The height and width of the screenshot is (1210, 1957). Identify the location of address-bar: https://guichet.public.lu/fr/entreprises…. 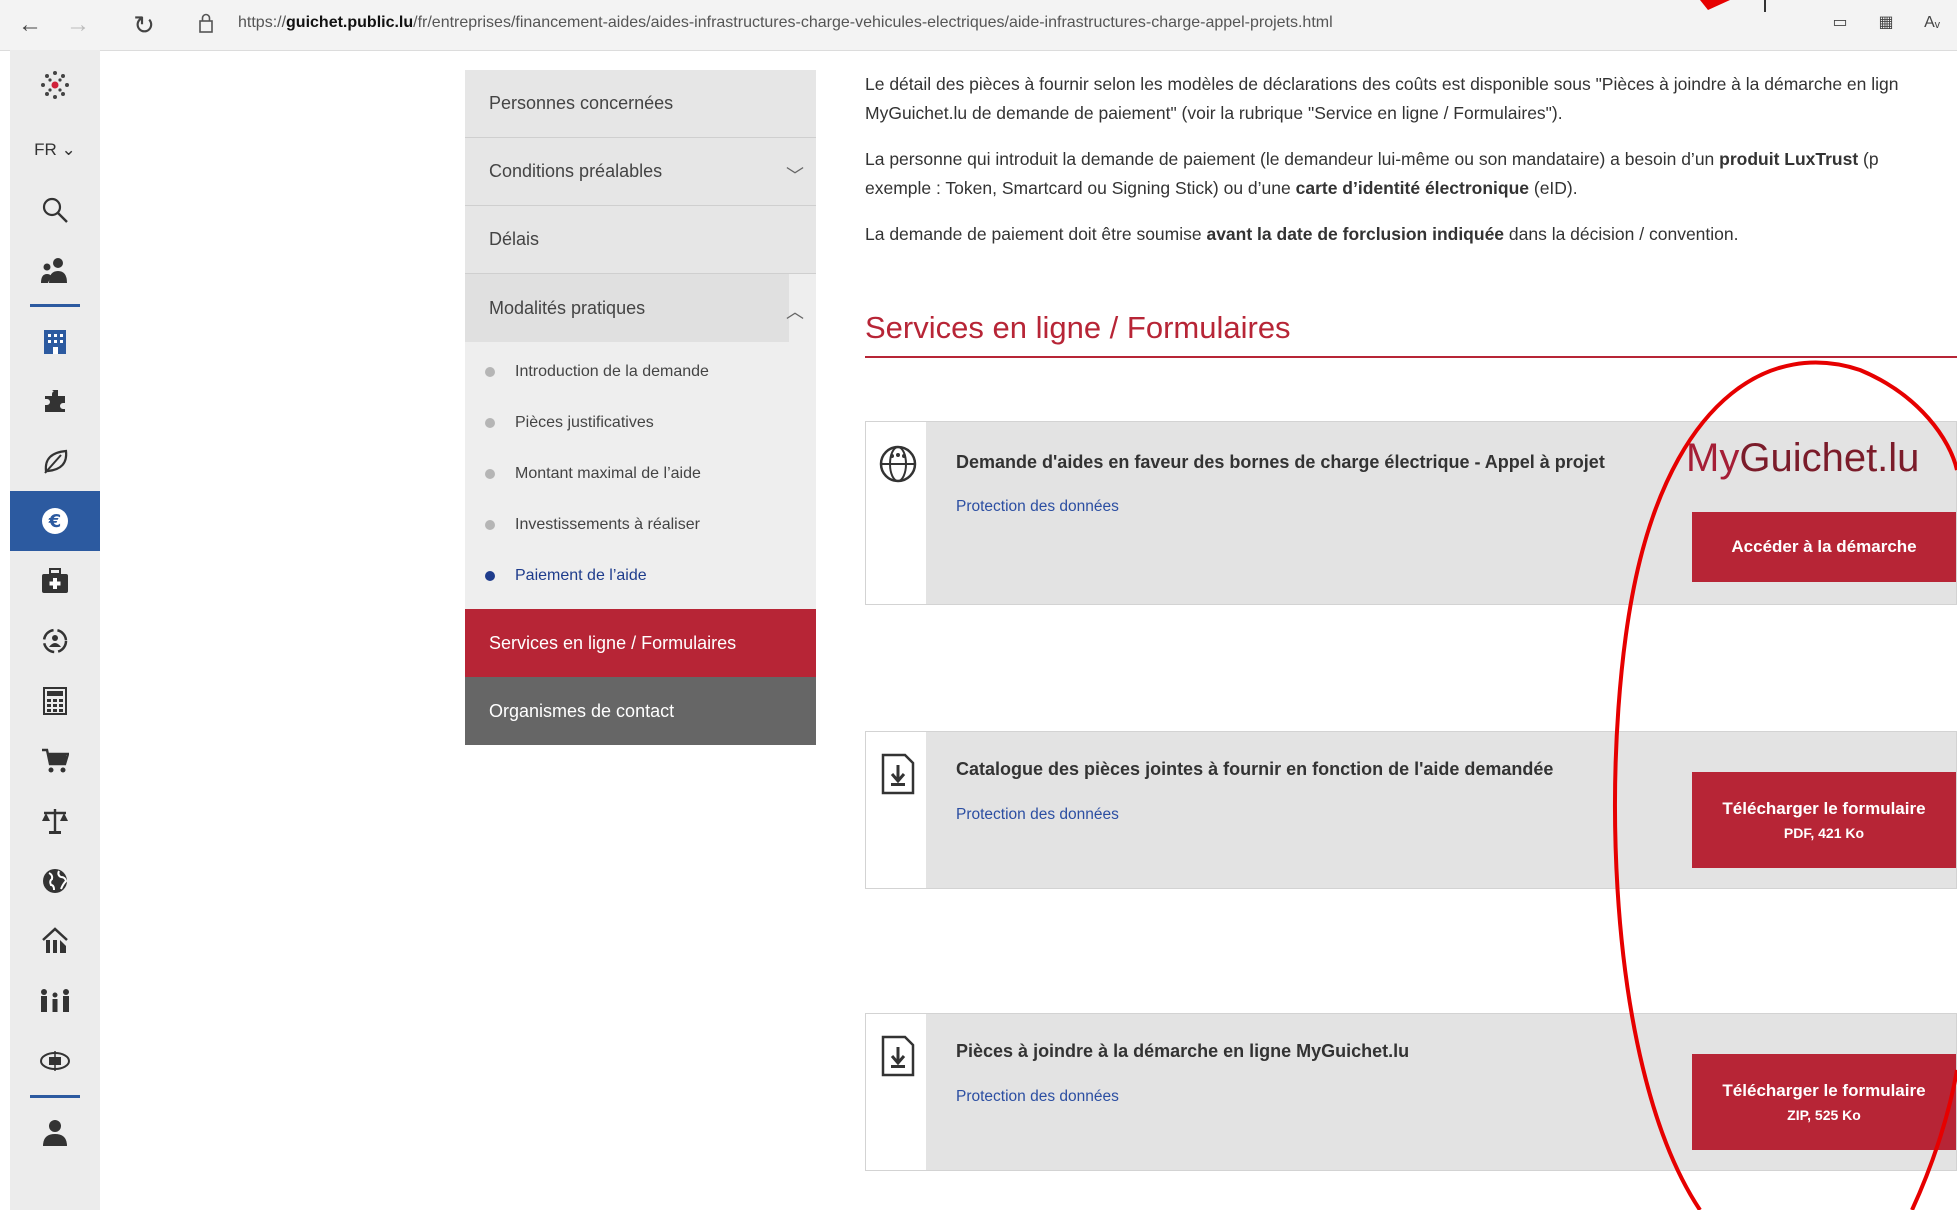
(785, 23).